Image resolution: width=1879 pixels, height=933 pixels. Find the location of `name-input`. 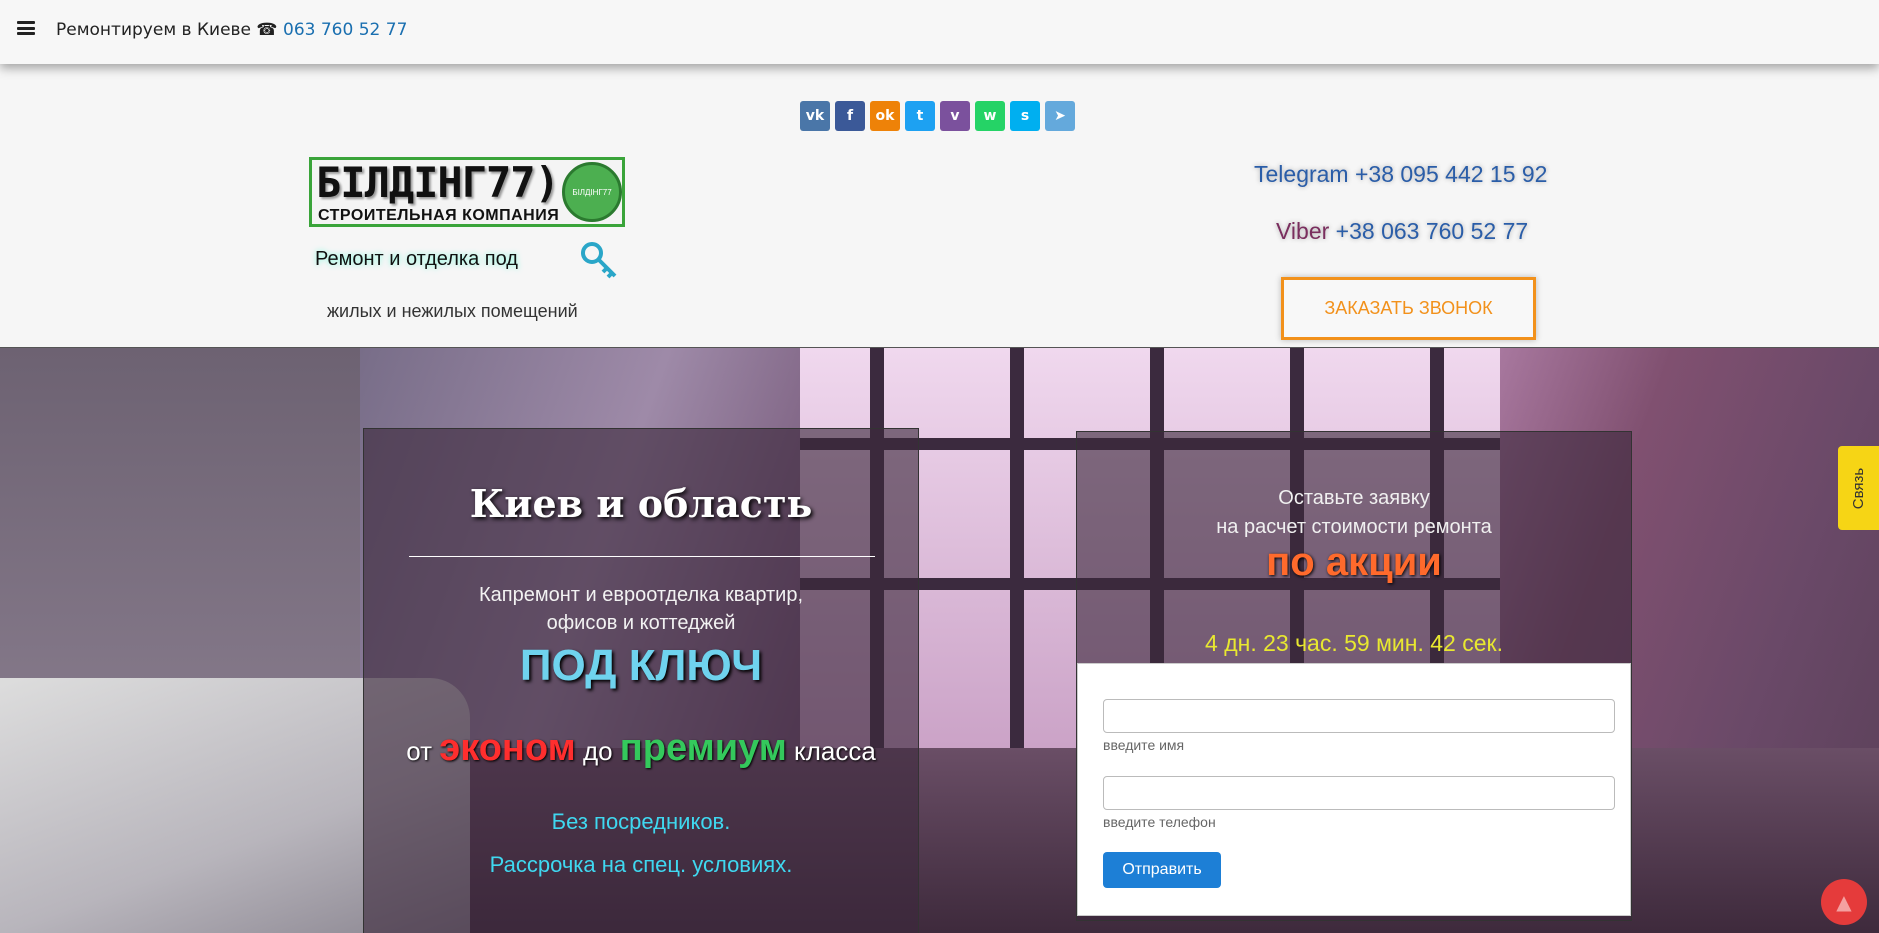

name-input is located at coordinates (1359, 716).